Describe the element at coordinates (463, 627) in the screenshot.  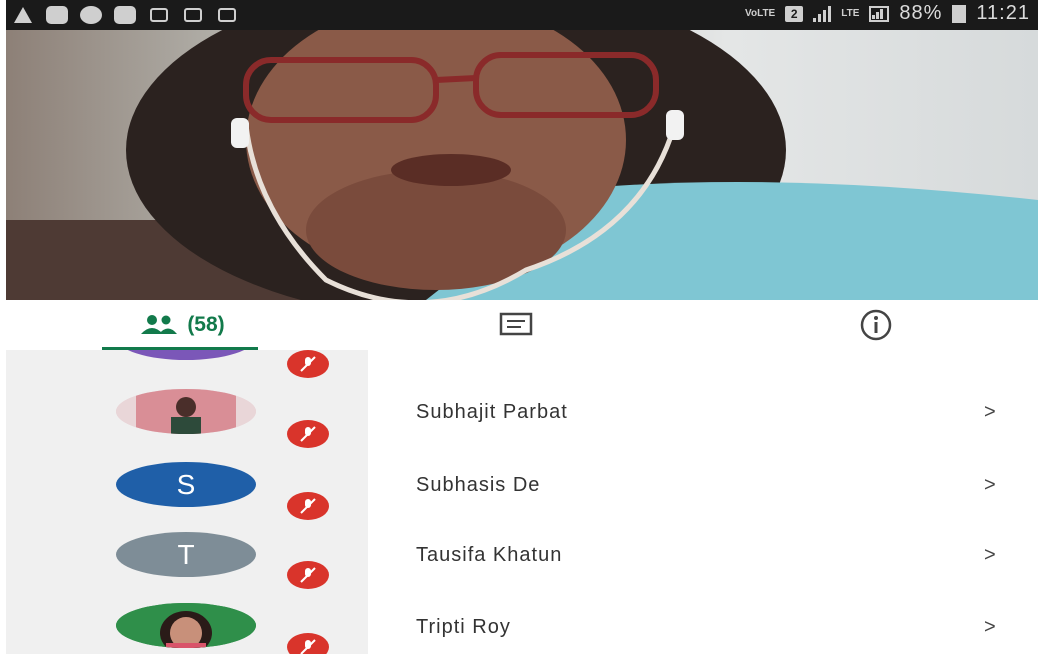
I see `participant-name: Tripti Roy` at that location.